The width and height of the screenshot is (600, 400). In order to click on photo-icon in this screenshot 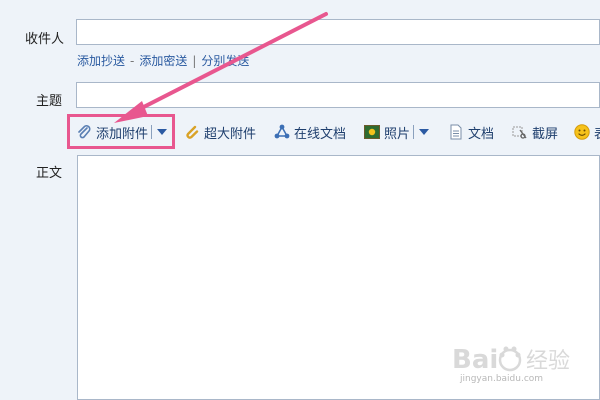, I will do `click(372, 132)`.